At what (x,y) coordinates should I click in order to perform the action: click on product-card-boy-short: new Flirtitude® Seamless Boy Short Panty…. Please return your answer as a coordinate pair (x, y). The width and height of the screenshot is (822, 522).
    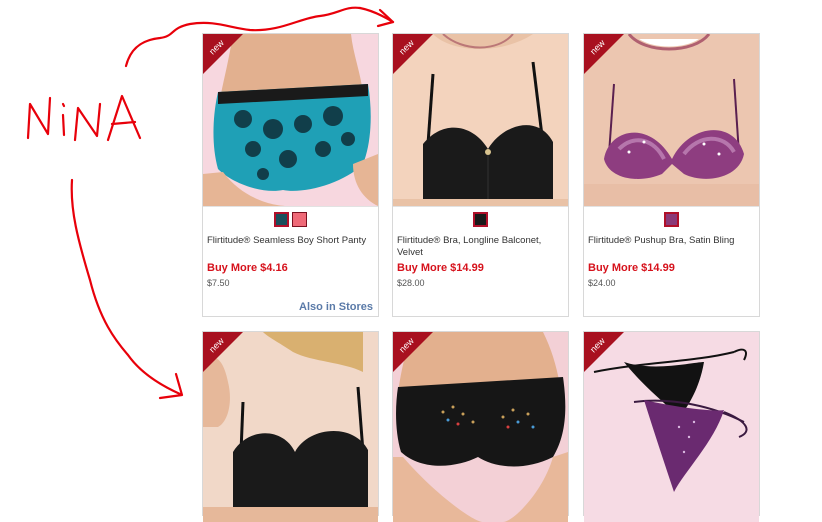
    Looking at the image, I should click on (290, 175).